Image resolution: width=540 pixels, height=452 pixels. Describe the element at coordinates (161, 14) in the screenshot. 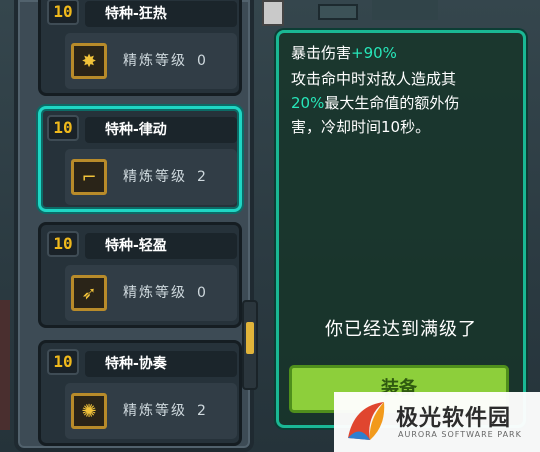

I see `skill-name: 特种-狂热` at that location.